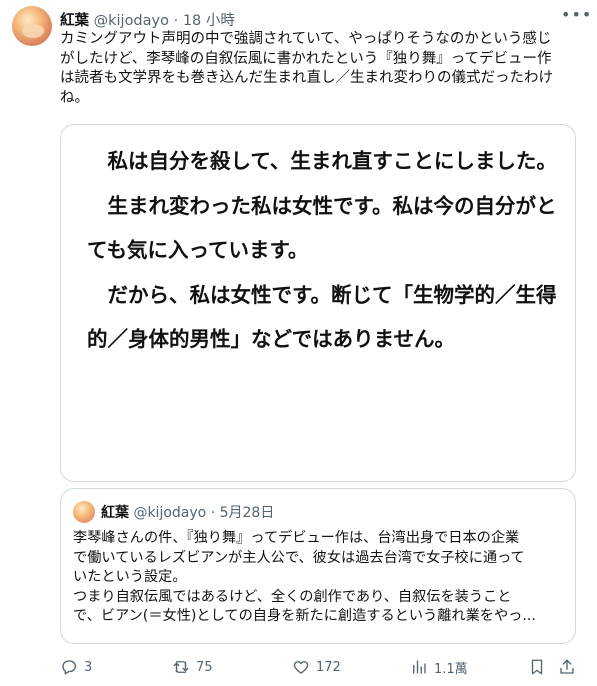 This screenshot has width=597, height=686. I want to click on tweet-text-line: カミングアウト声明の中で強調されていて、やっぱりそうなのかという感じ, so click(306, 39).